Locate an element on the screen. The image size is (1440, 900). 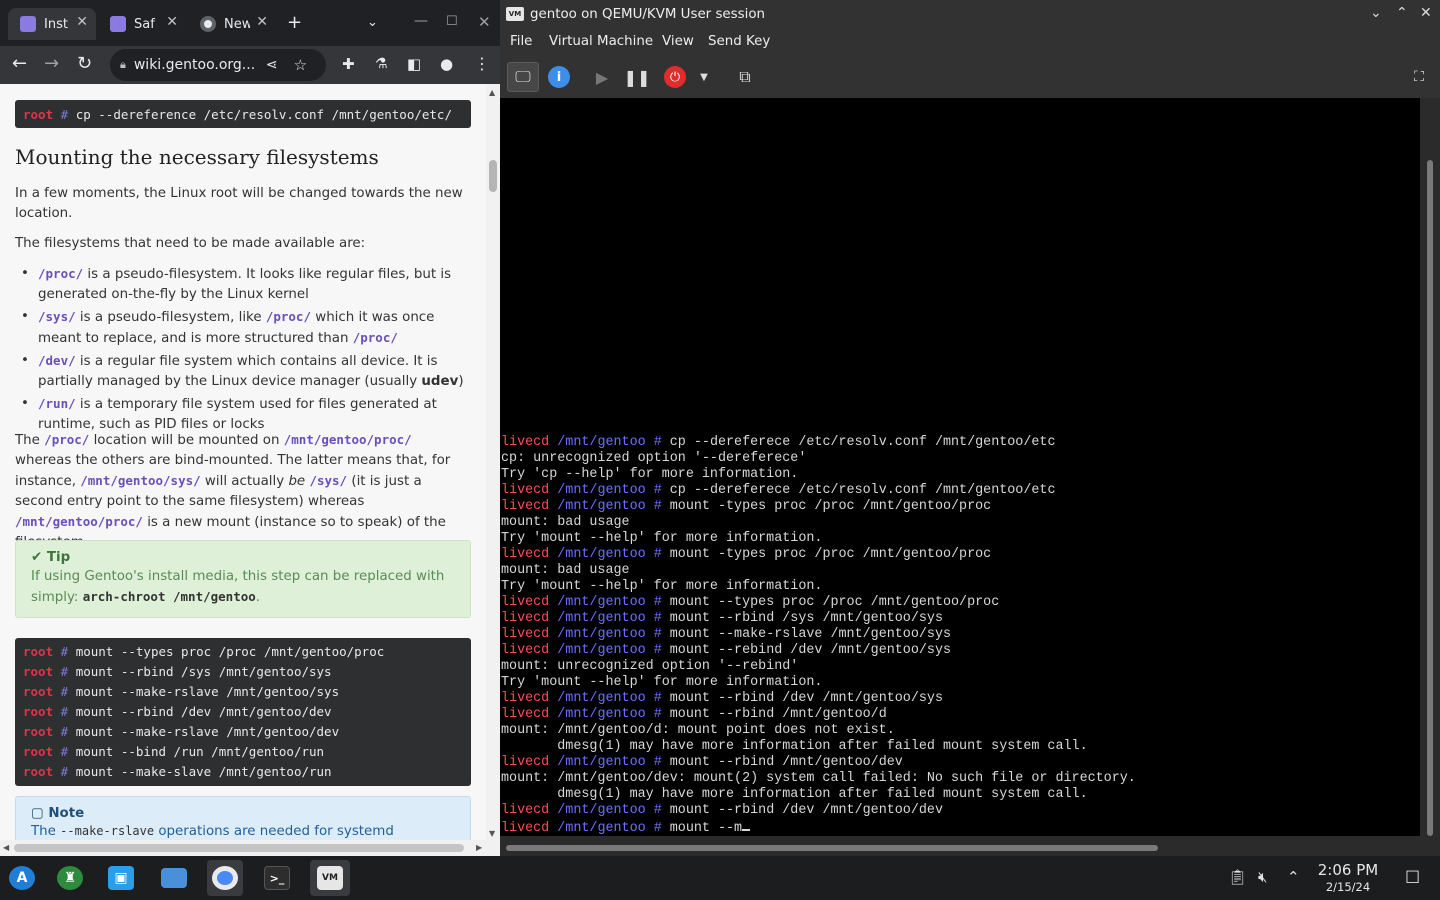
side-panel-icon: ◧ is located at coordinates (414, 64).